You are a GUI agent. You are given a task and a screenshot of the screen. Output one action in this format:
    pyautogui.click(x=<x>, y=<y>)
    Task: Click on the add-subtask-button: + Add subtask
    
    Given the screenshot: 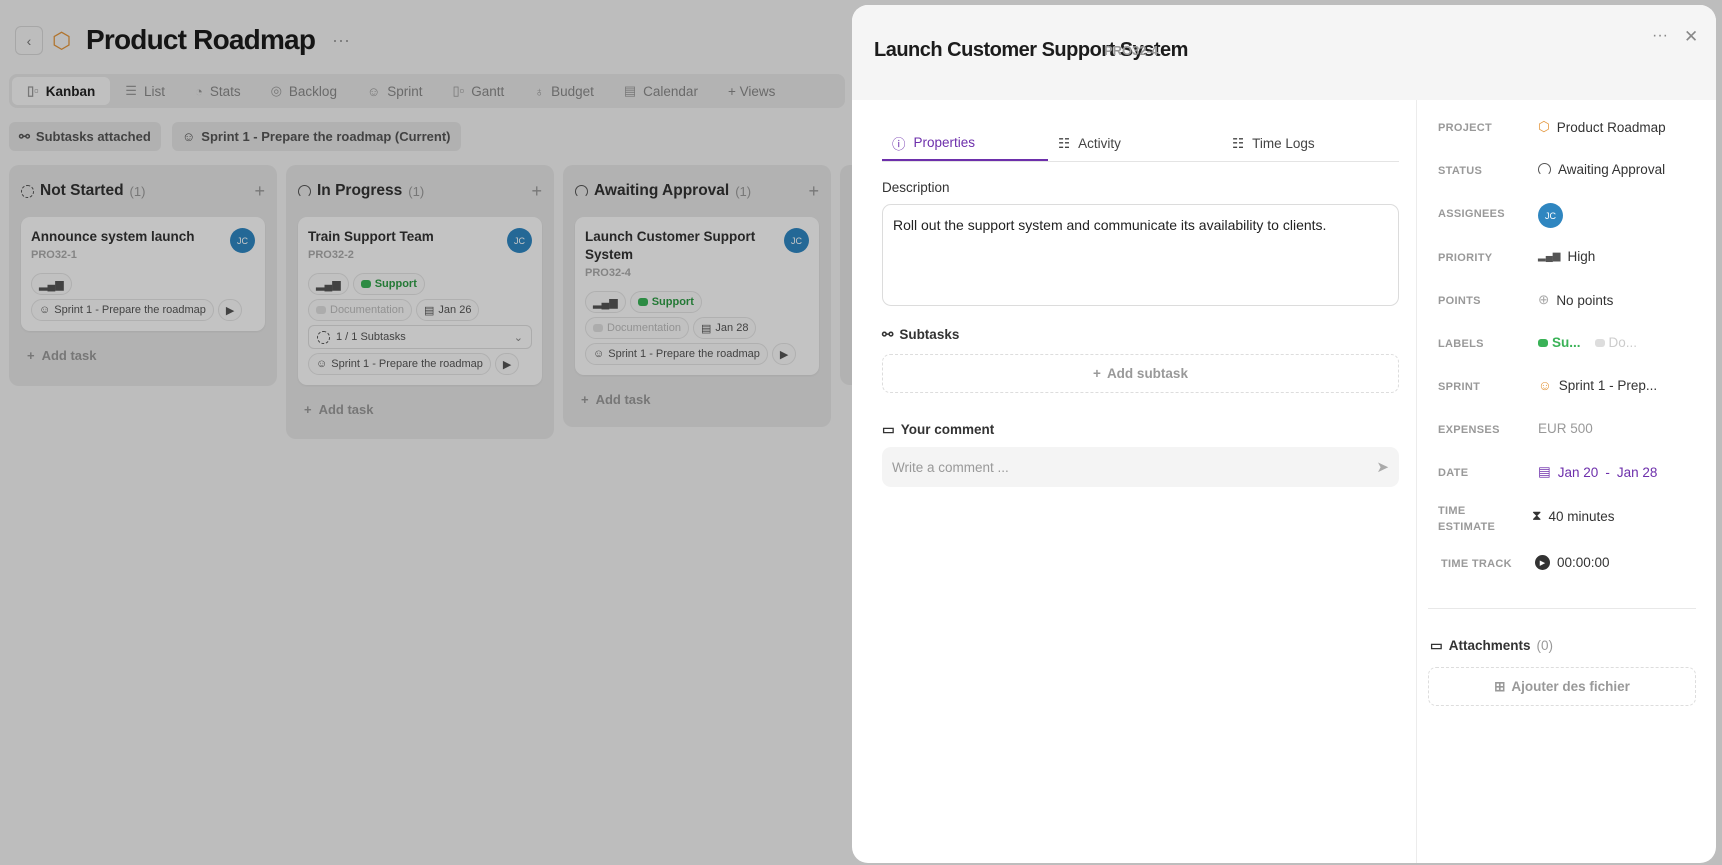 What is the action you would take?
    pyautogui.click(x=1140, y=373)
    